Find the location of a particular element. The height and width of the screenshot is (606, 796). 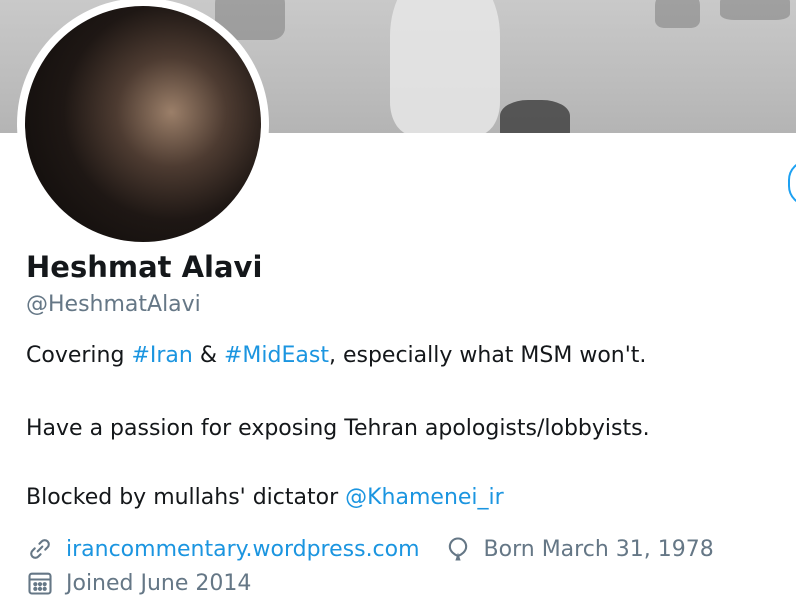

link-icon is located at coordinates (40, 549).